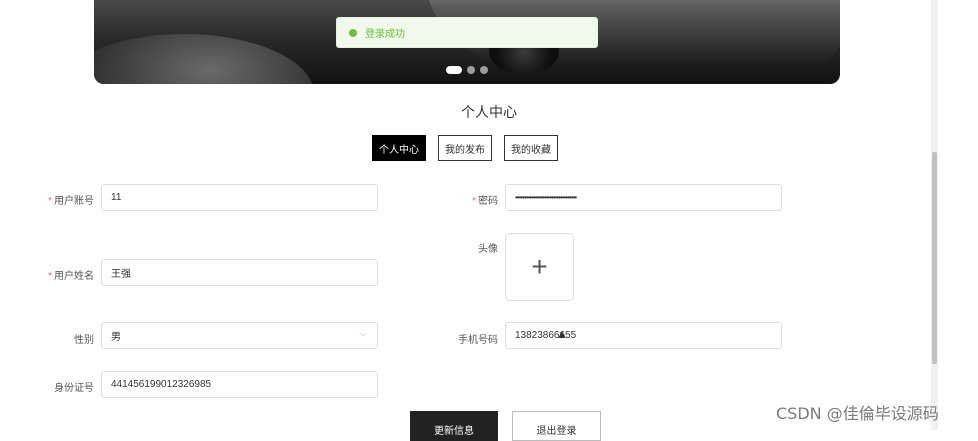 Image resolution: width=978 pixels, height=441 pixels. I want to click on success-toast: 登录成功, so click(467, 32).